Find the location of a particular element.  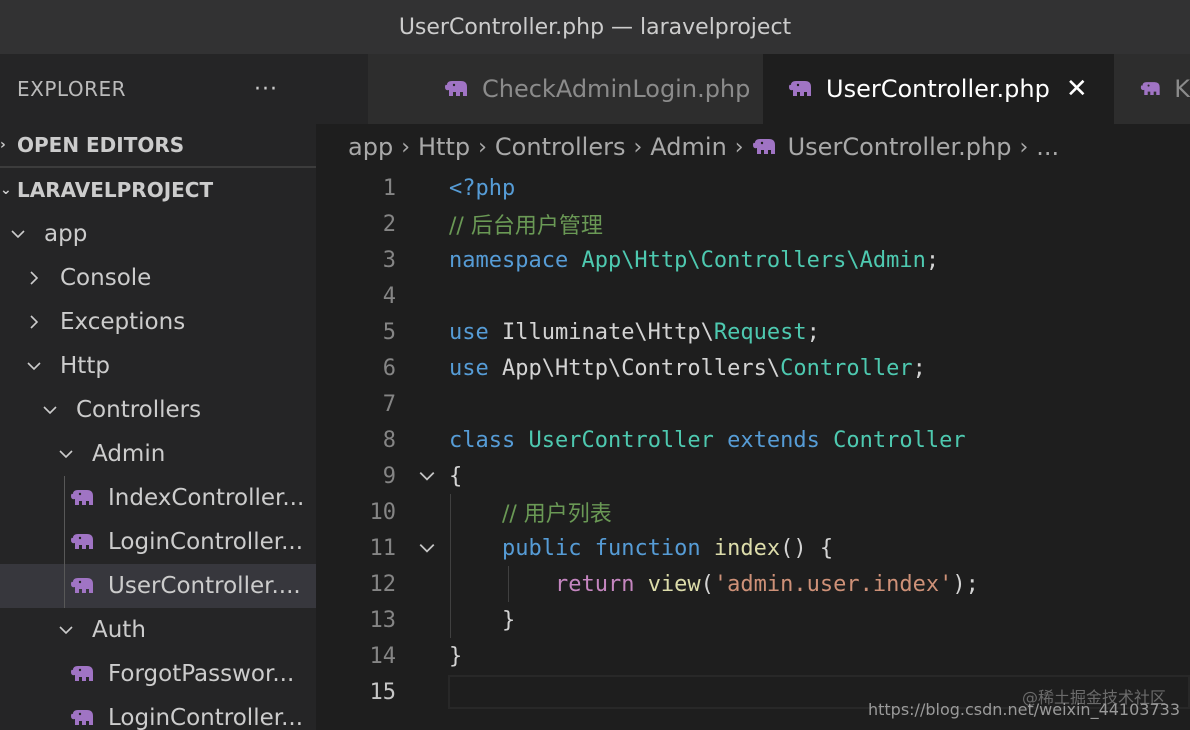

code-line: 9{ is located at coordinates (753, 476).